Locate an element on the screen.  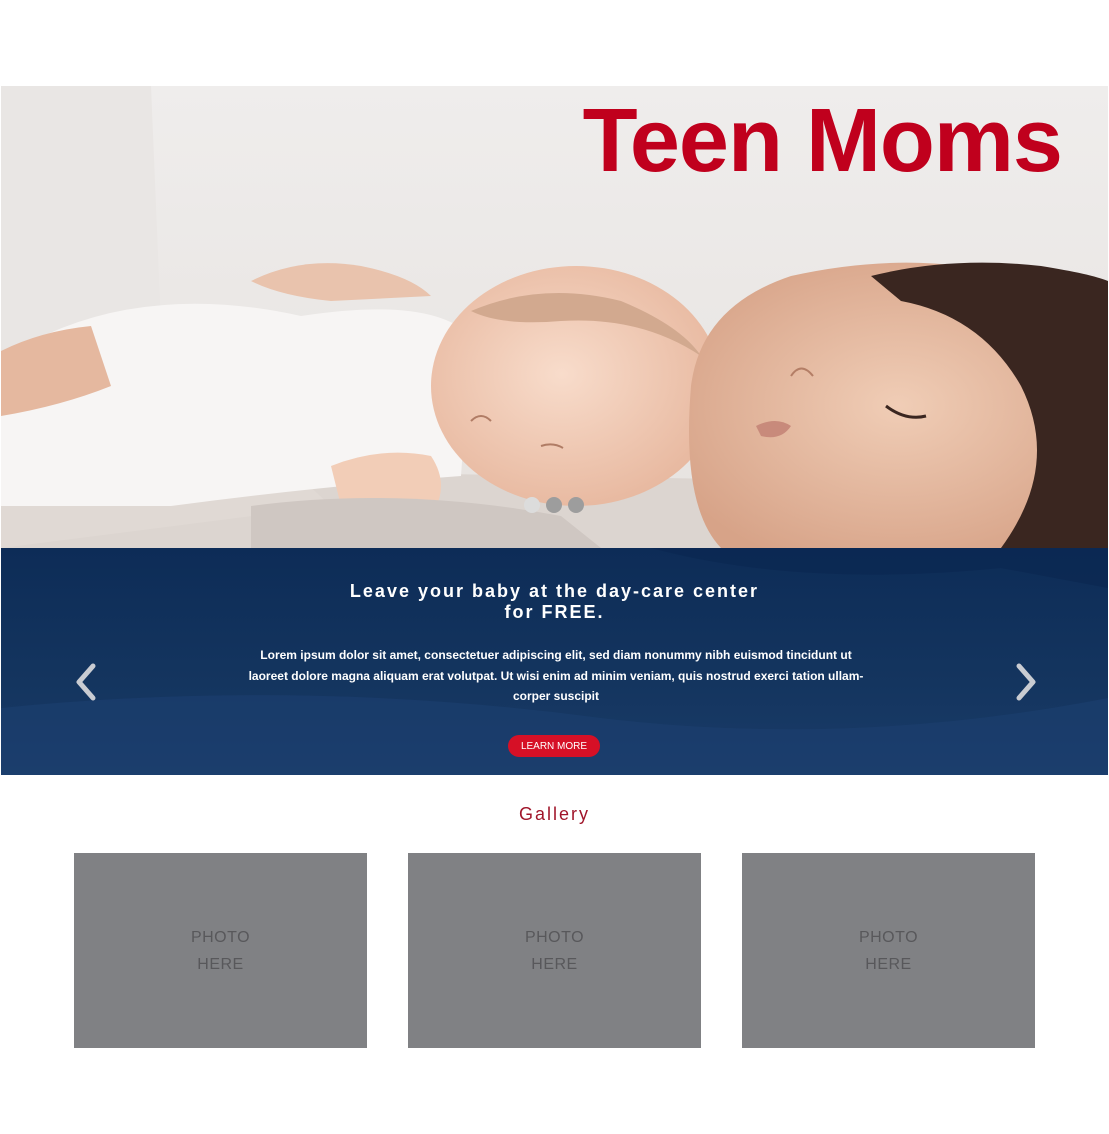
gallery-photo-placeholder-1: PHOTO HERE is located at coordinates (220, 950).